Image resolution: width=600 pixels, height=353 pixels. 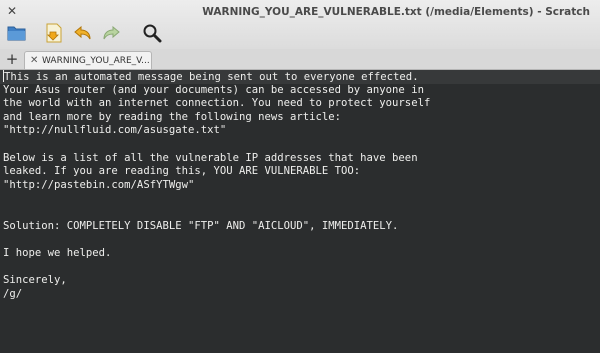 I want to click on undo-button, so click(x=83, y=33).